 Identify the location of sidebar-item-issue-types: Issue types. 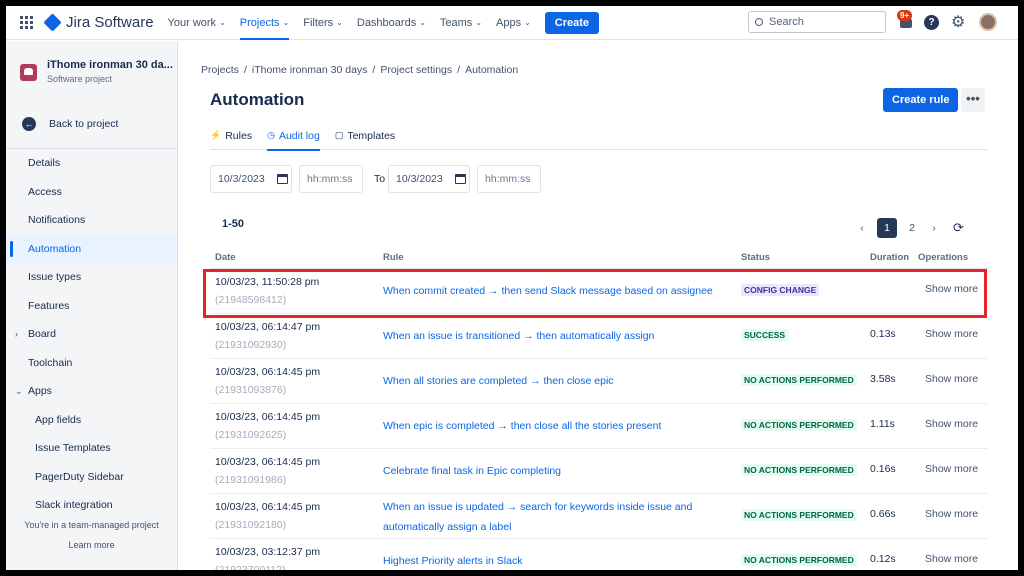
(91, 277).